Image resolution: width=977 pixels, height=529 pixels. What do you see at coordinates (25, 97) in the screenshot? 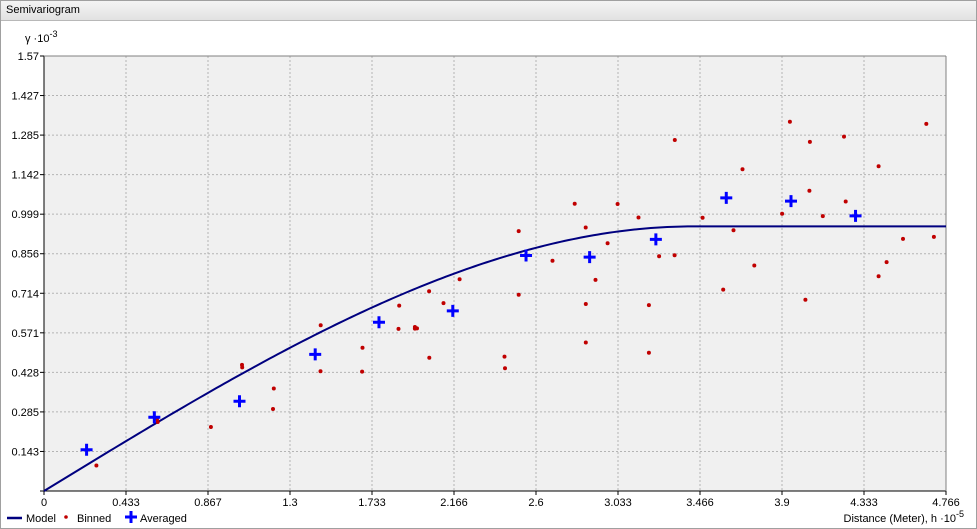
I see `y-tick-label: 1.427` at bounding box center [25, 97].